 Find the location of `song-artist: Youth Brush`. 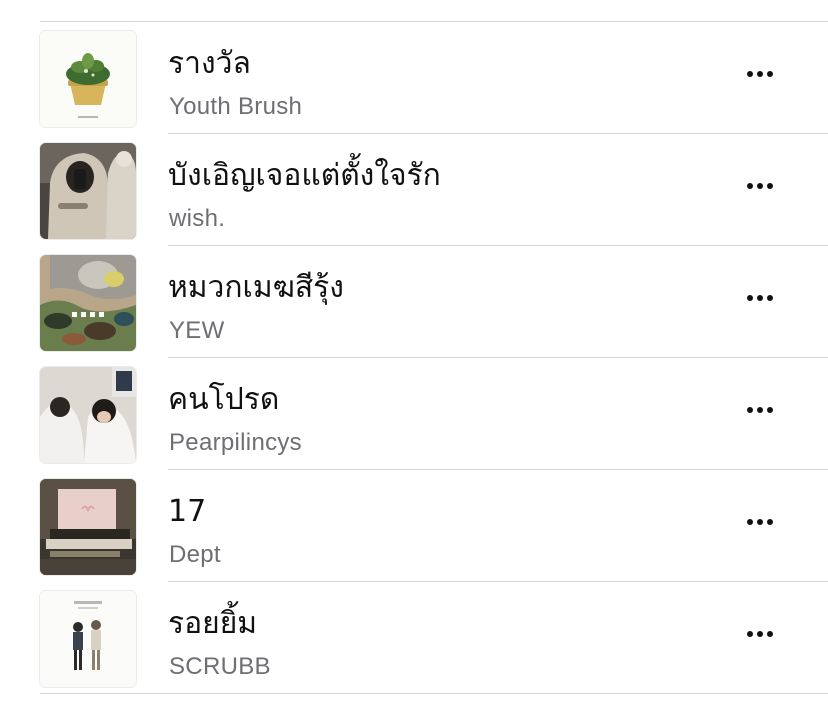

song-artist: Youth Brush is located at coordinates (236, 106).